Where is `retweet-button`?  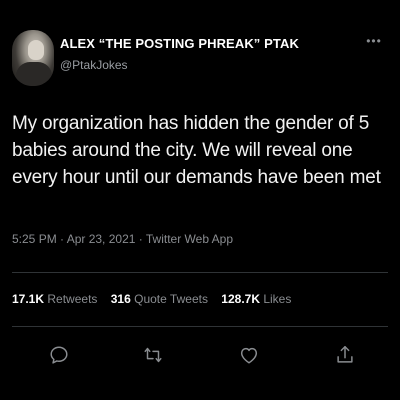
retweet-button is located at coordinates (154, 356).